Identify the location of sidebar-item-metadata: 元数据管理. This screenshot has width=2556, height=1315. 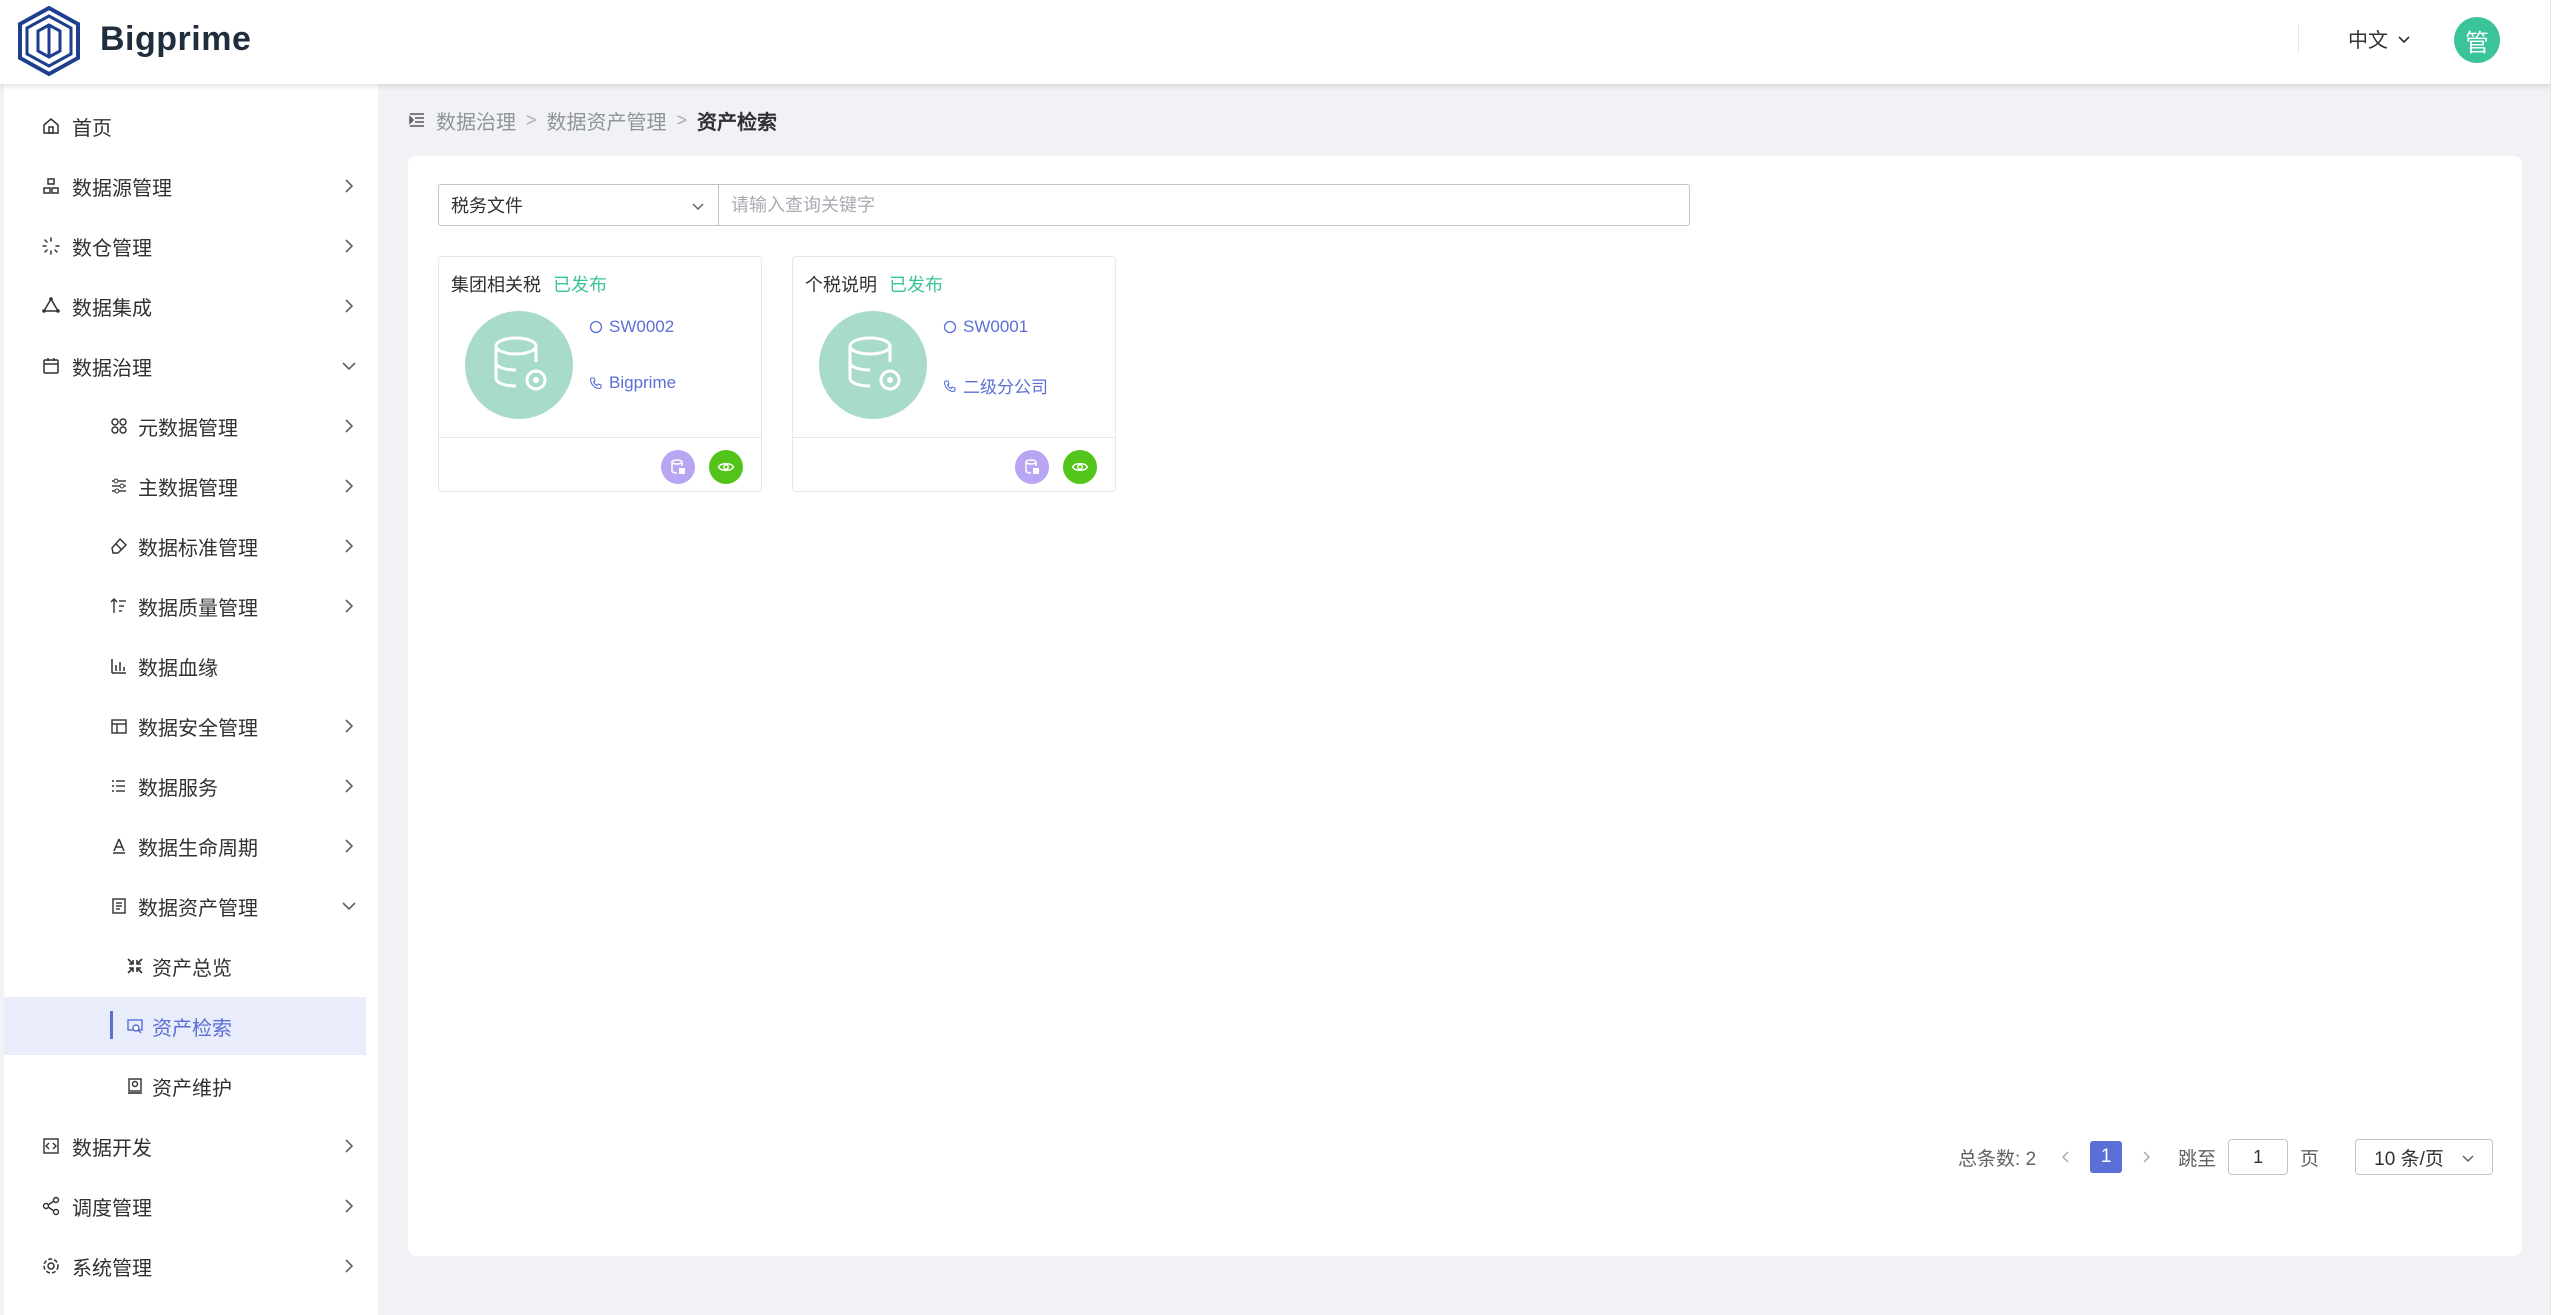
(185, 426).